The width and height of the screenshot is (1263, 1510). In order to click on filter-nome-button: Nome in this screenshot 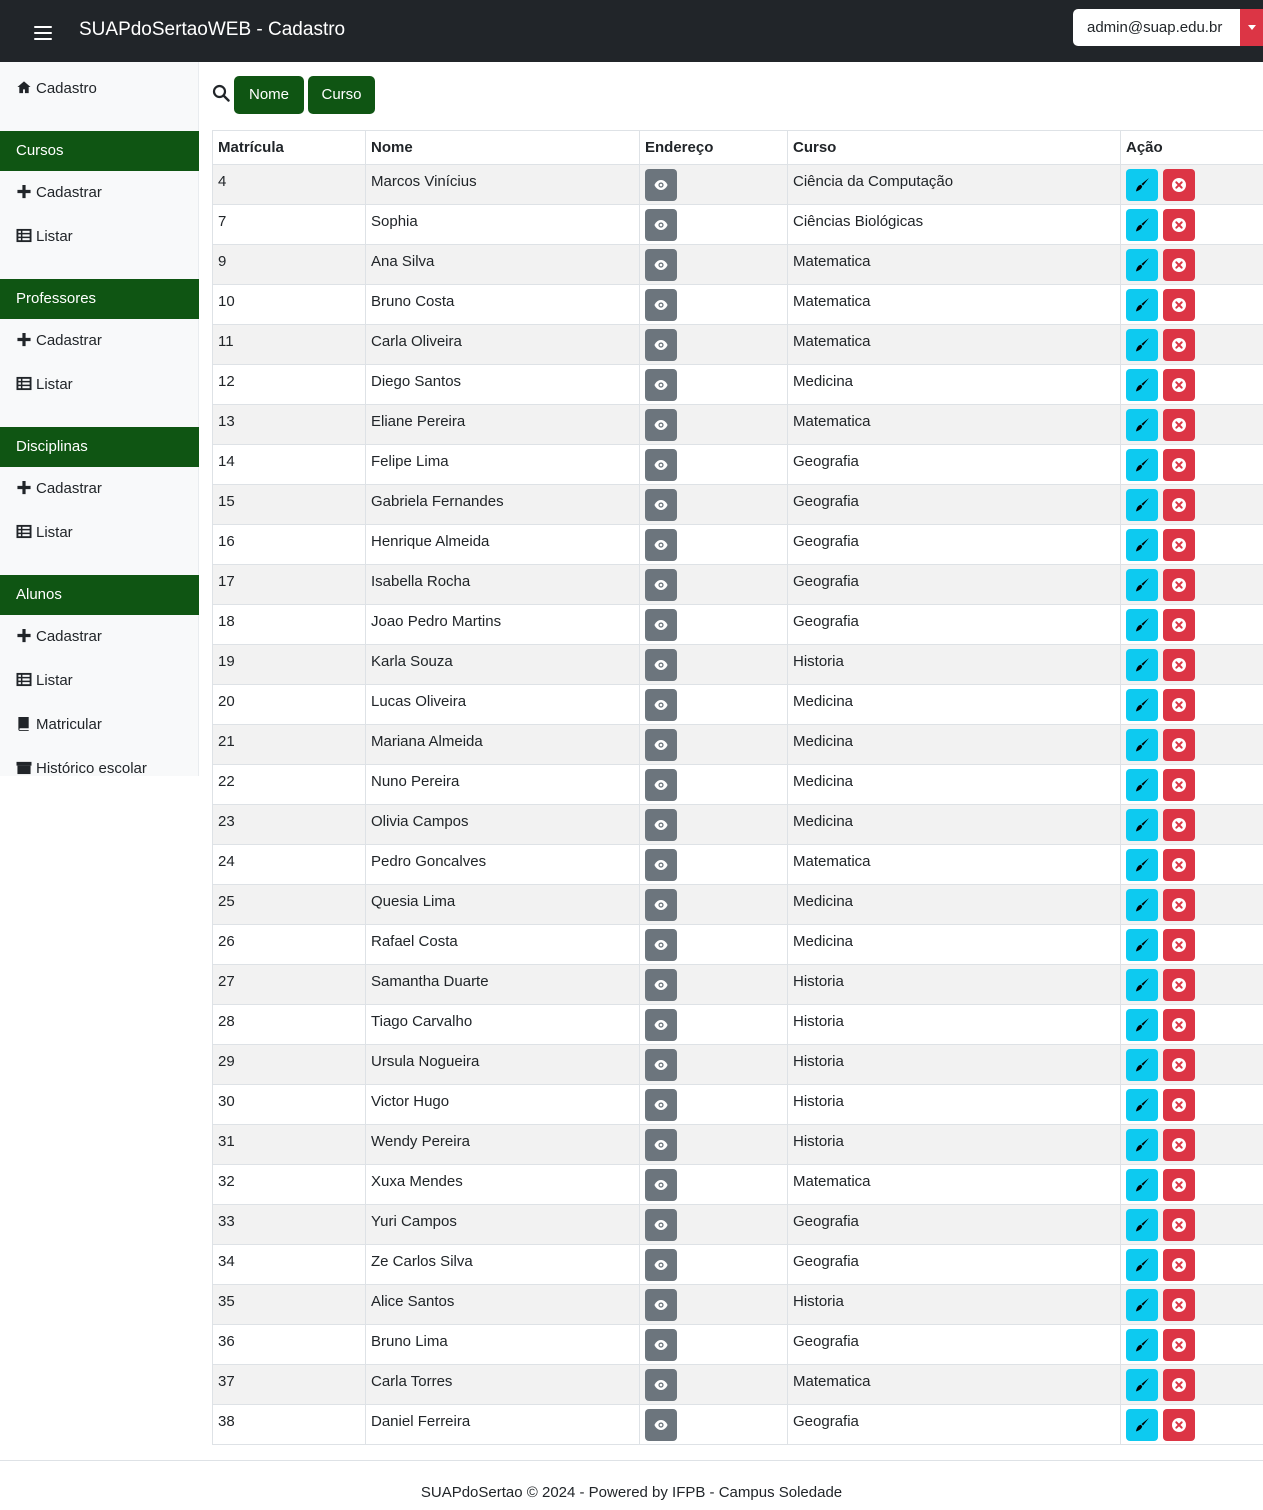, I will do `click(269, 95)`.